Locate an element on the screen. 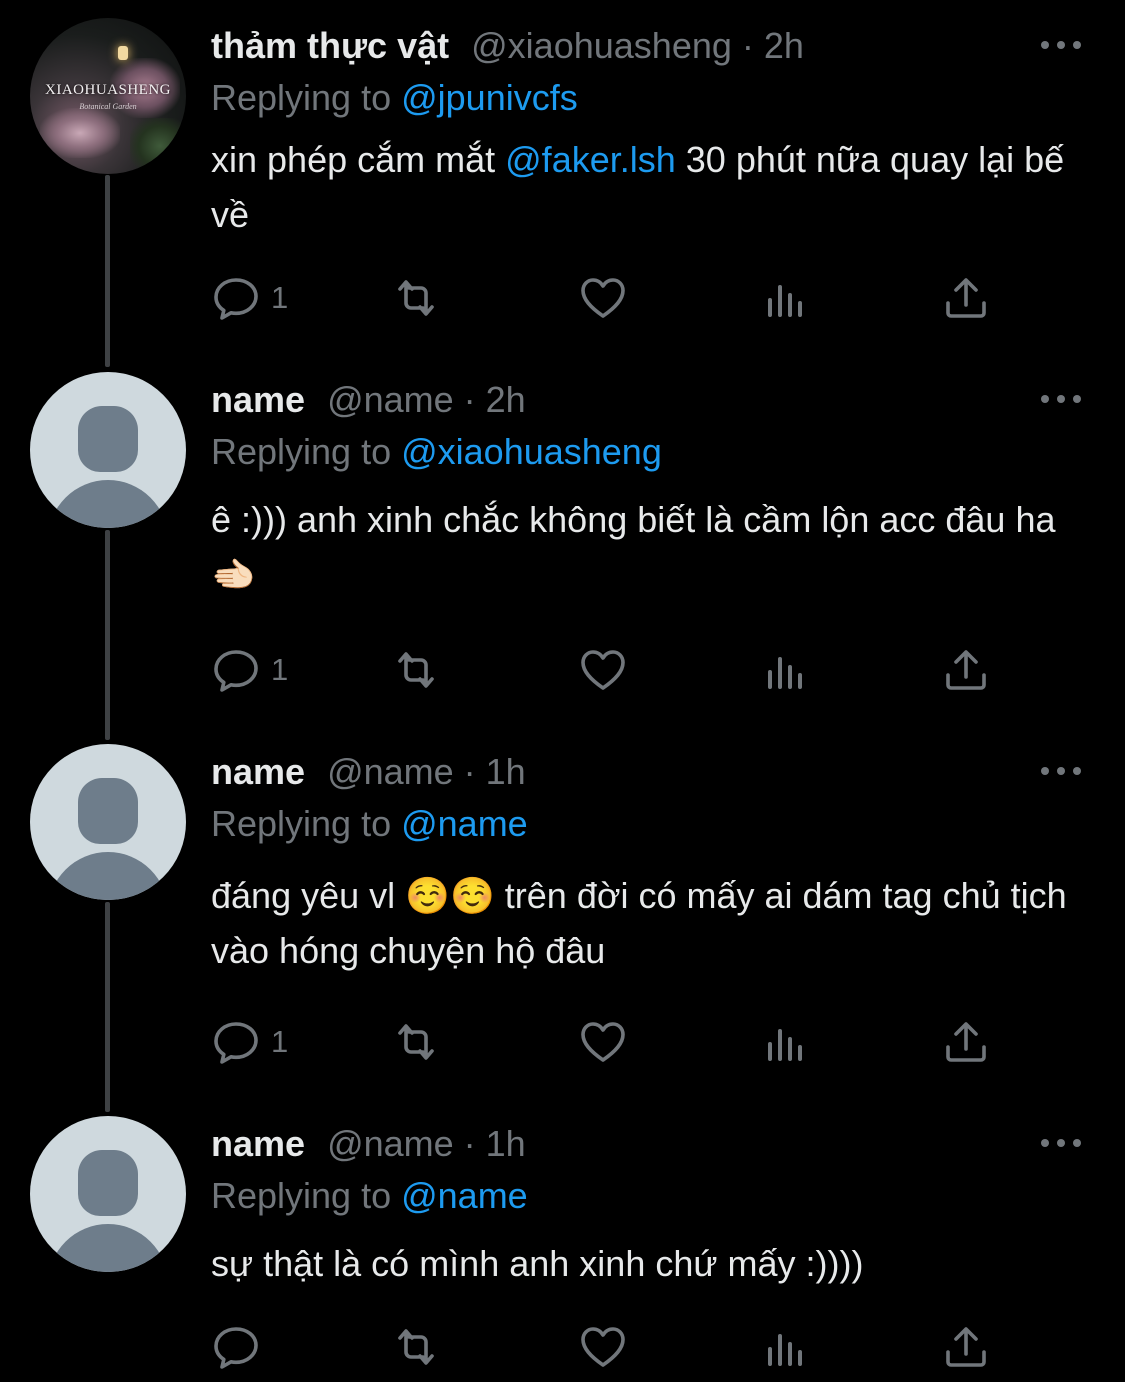 Image resolution: width=1125 pixels, height=1382 pixels. handle-and-time: @name · 2h is located at coordinates (426, 399).